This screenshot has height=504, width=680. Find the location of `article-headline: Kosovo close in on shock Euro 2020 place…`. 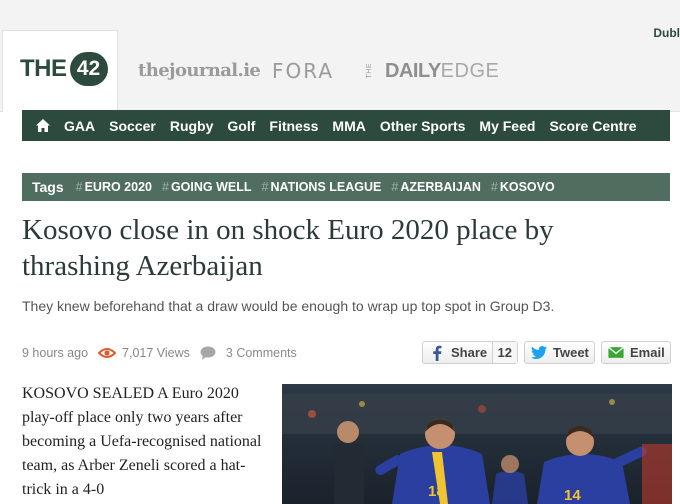

article-headline: Kosovo close in on shock Euro 2020 place… is located at coordinates (288, 248).